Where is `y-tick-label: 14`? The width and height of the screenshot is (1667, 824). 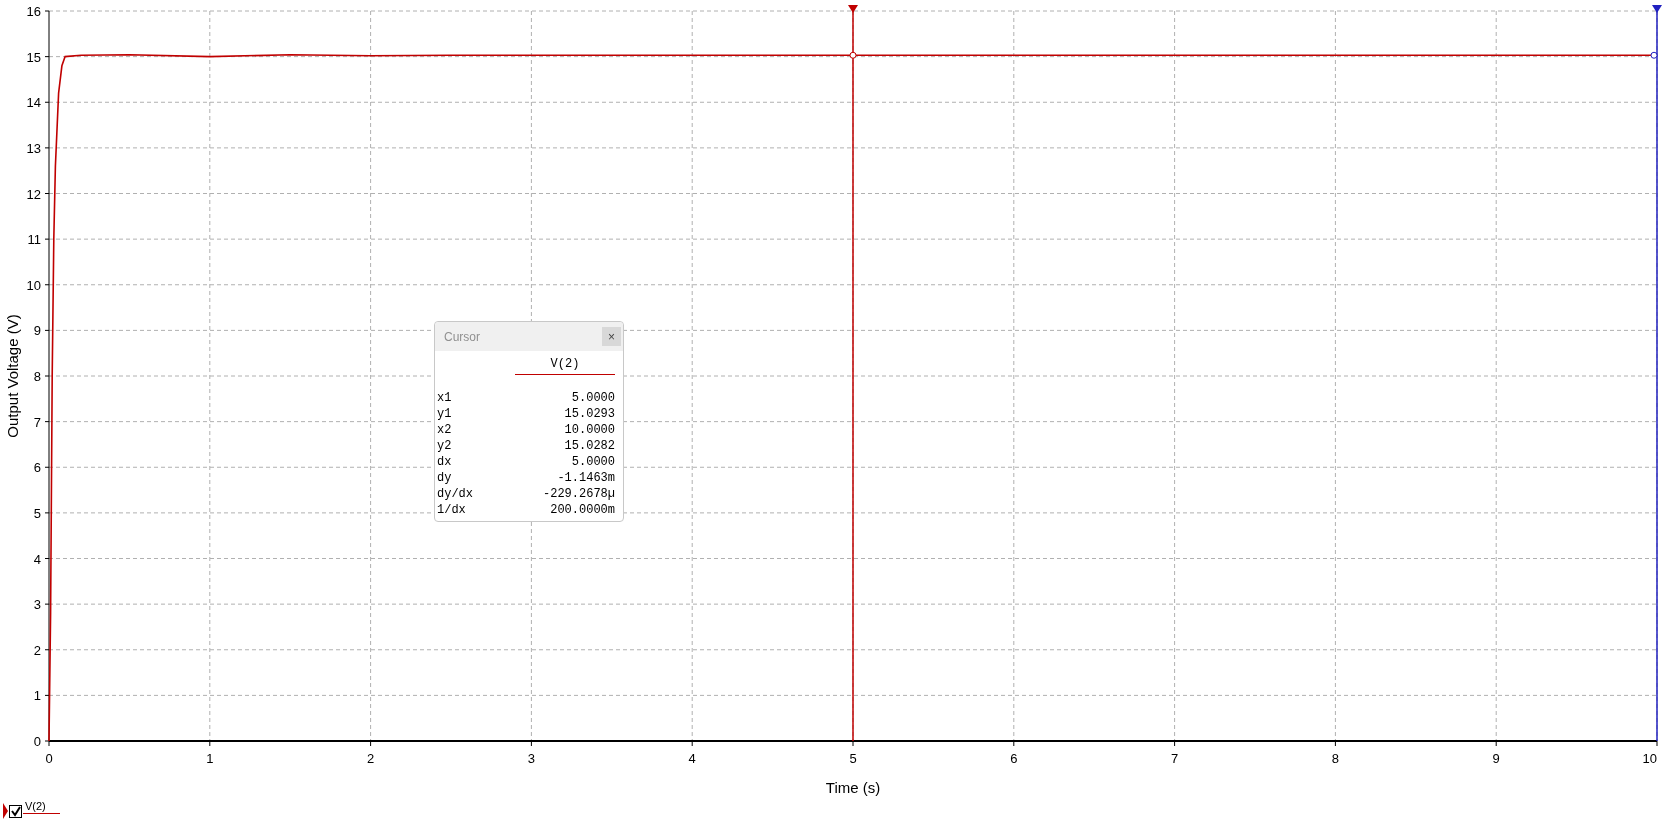
y-tick-label: 14 is located at coordinates (33, 103).